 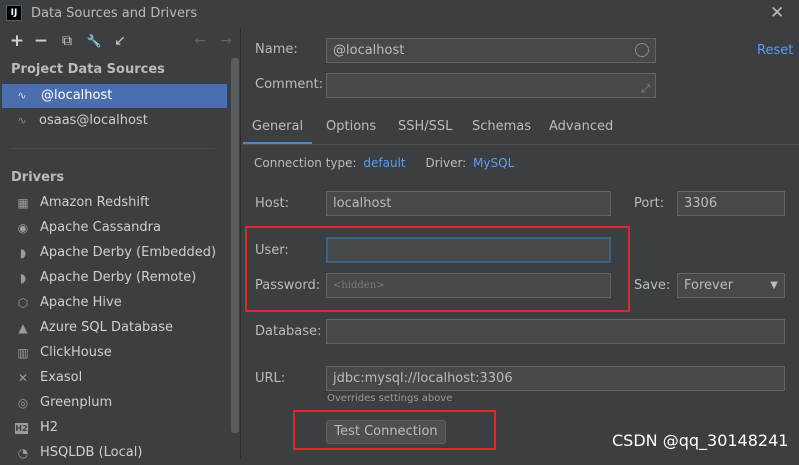 I want to click on tab-schemas: Schemas, so click(x=501, y=129).